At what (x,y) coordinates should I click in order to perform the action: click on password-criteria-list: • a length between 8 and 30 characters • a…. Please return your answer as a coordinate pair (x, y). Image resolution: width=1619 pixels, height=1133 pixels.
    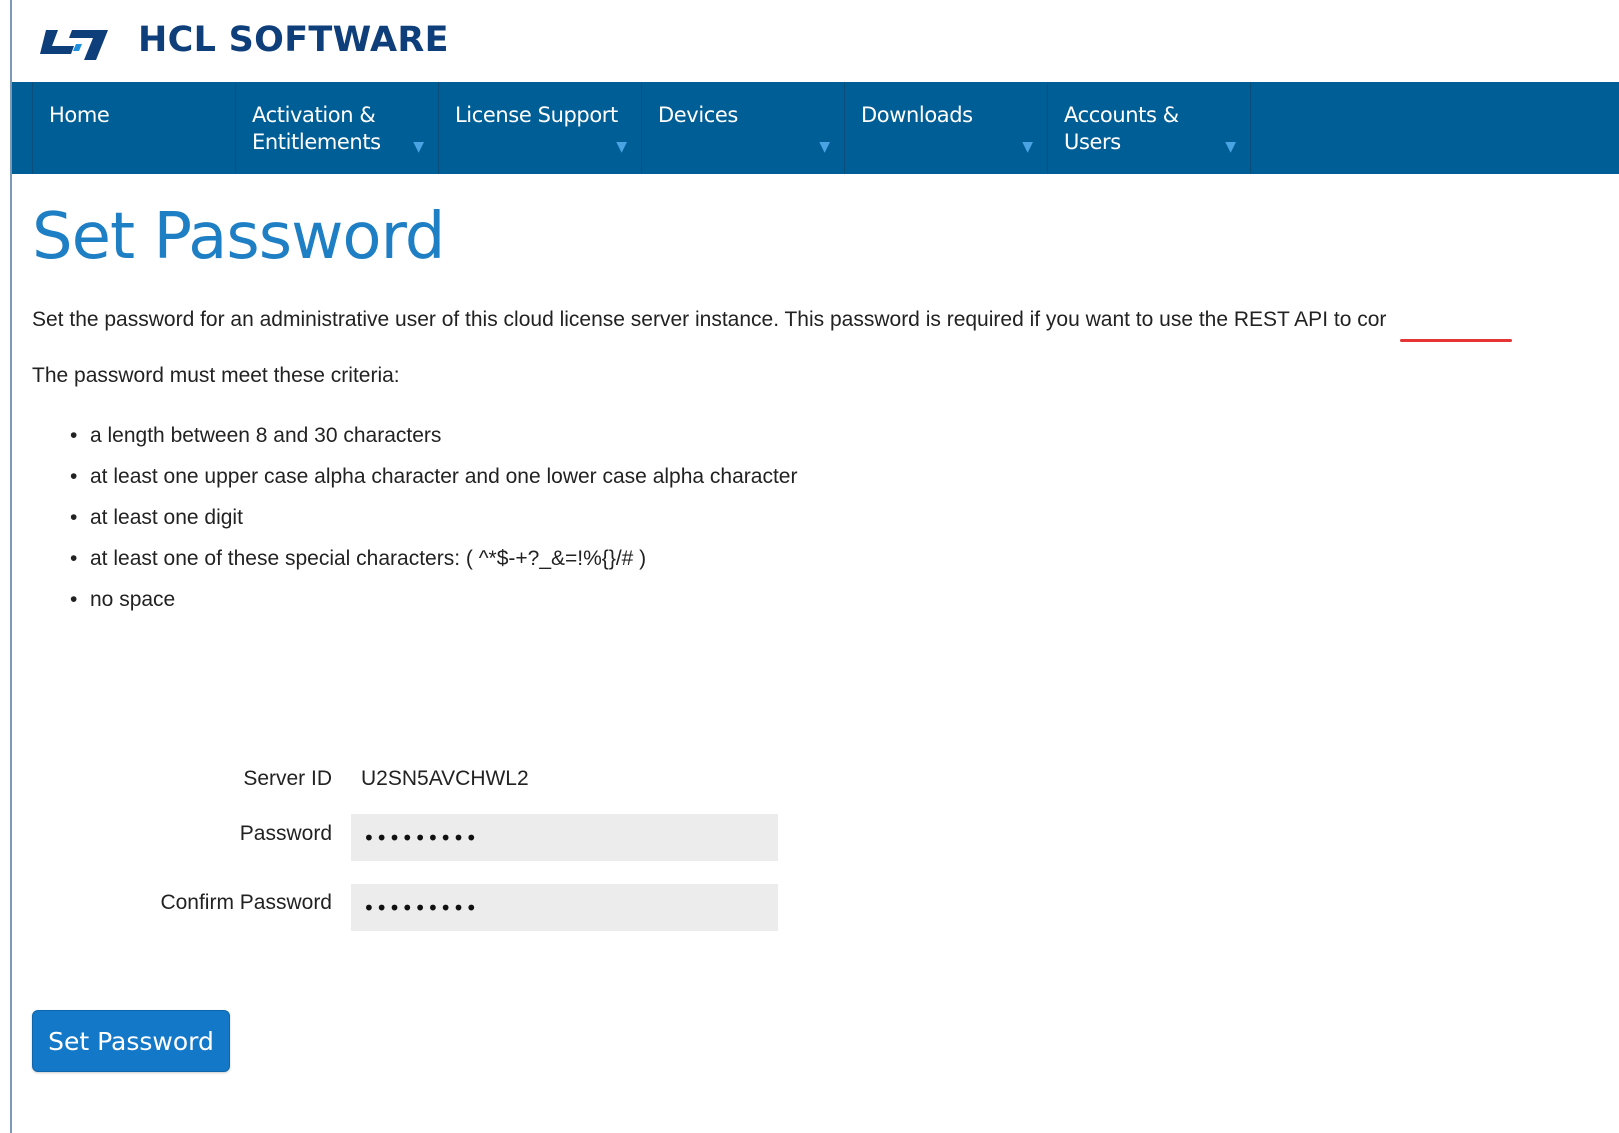
    Looking at the image, I should click on (432, 526).